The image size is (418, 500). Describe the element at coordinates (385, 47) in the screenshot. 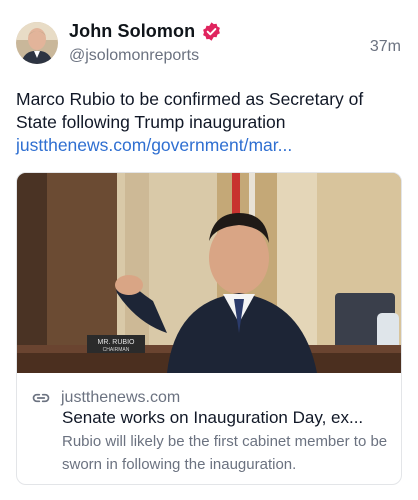

I see `post-timestamp: 37m` at that location.